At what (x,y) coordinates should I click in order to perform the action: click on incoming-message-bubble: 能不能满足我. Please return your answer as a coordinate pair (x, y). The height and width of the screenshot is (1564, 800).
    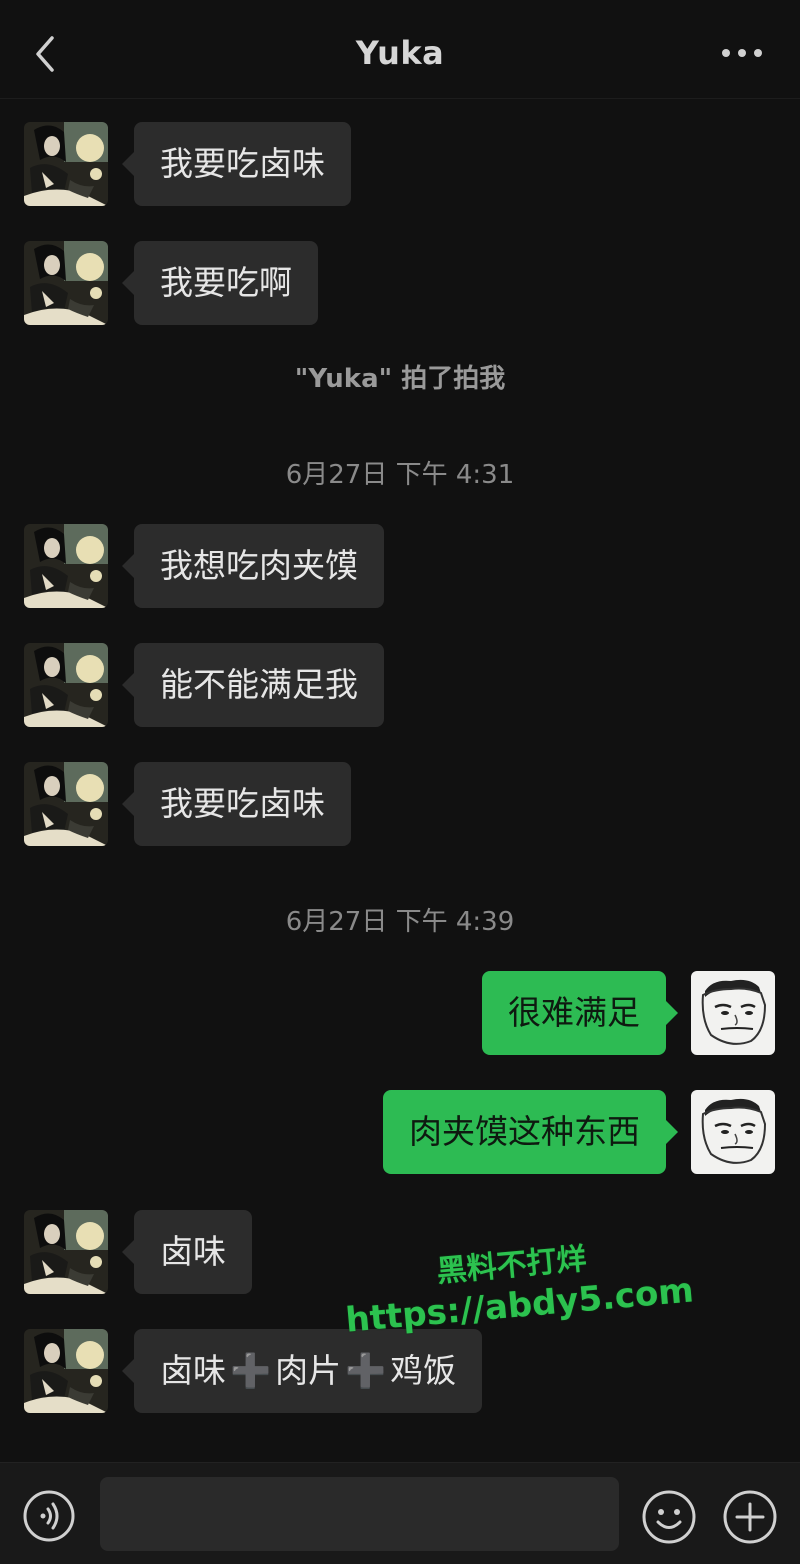
    Looking at the image, I should click on (253, 685).